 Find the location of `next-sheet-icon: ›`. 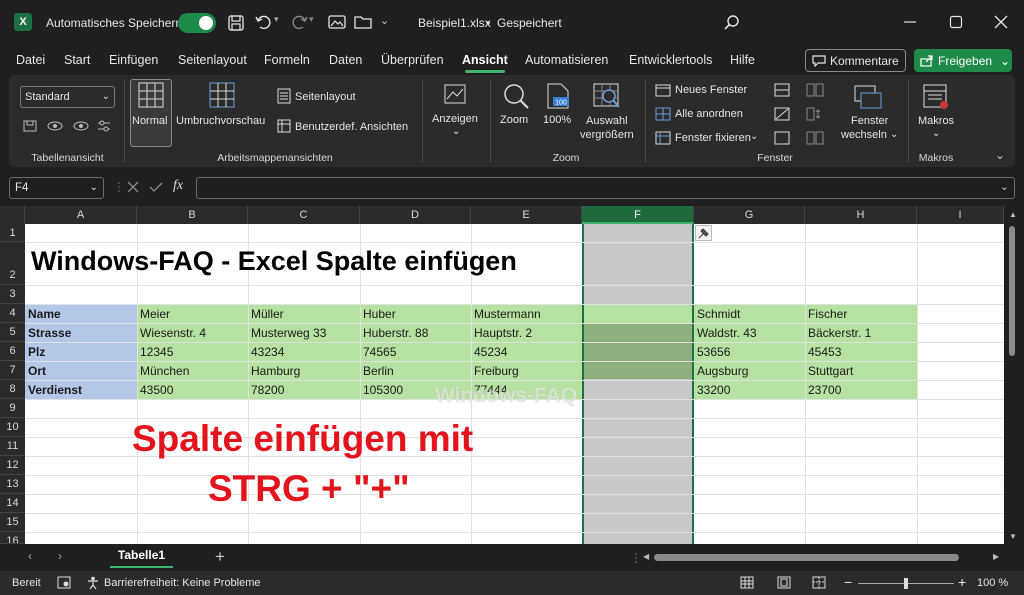

next-sheet-icon: › is located at coordinates (60, 556).